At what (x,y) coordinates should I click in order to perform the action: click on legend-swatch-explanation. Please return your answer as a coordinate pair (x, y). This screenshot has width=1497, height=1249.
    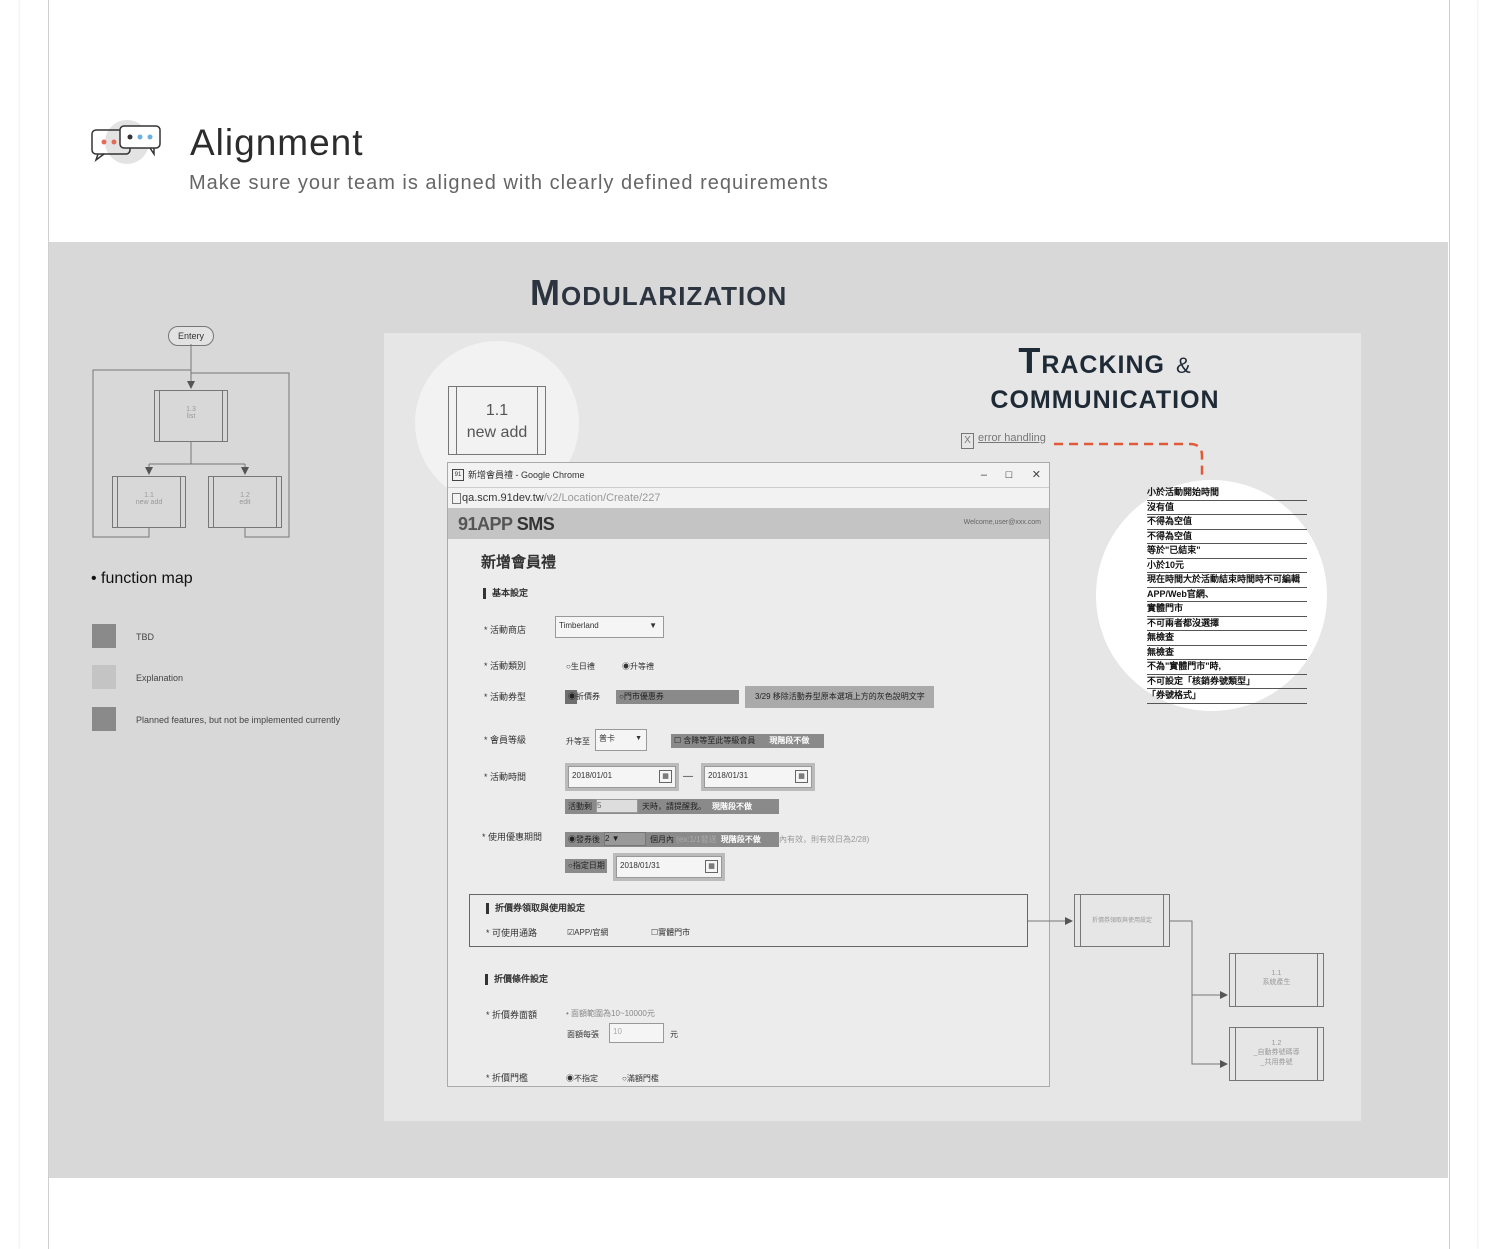
    Looking at the image, I should click on (104, 677).